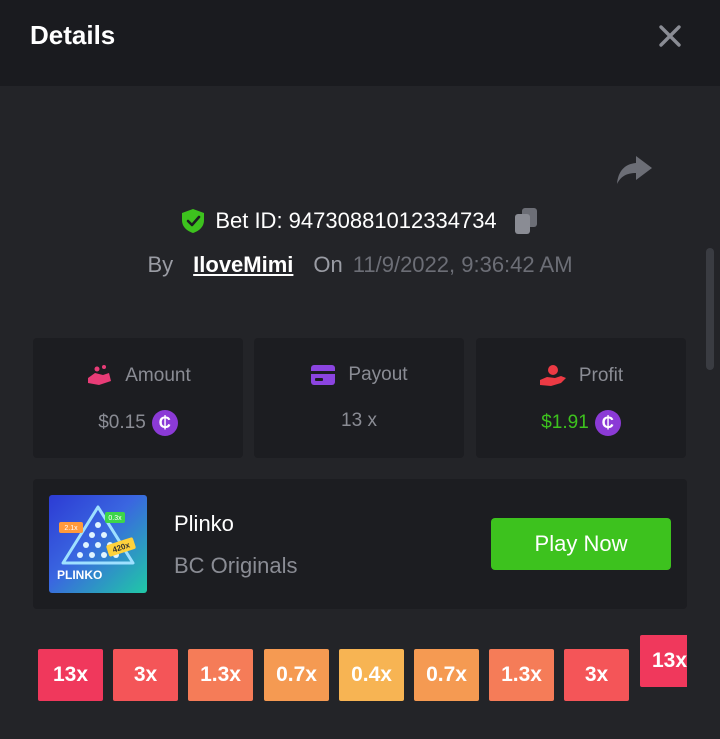  I want to click on game-provider: BC Originals, so click(236, 565).